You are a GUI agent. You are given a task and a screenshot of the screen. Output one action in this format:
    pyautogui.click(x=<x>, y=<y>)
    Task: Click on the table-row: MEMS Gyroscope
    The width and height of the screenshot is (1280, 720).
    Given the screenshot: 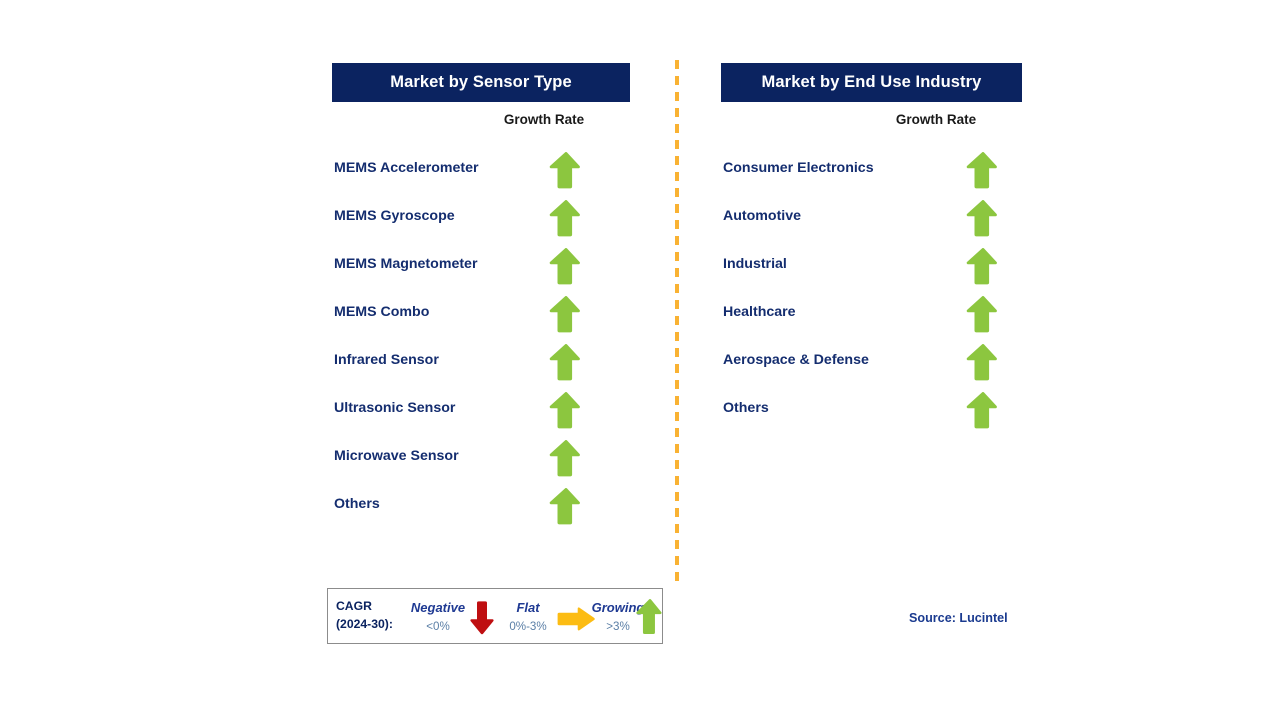 What is the action you would take?
    pyautogui.click(x=481, y=216)
    